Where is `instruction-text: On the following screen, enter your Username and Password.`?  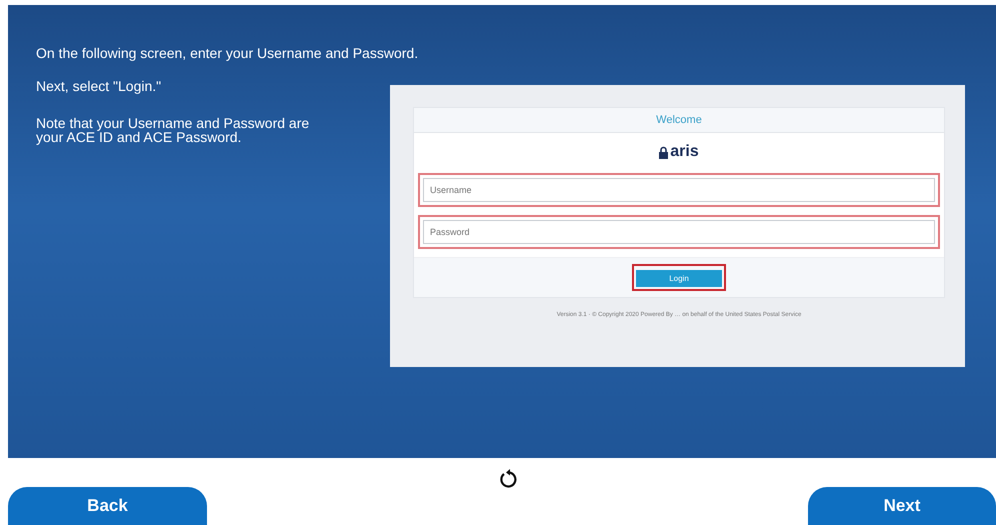 instruction-text: On the following screen, enter your Username and Password. is located at coordinates (227, 53).